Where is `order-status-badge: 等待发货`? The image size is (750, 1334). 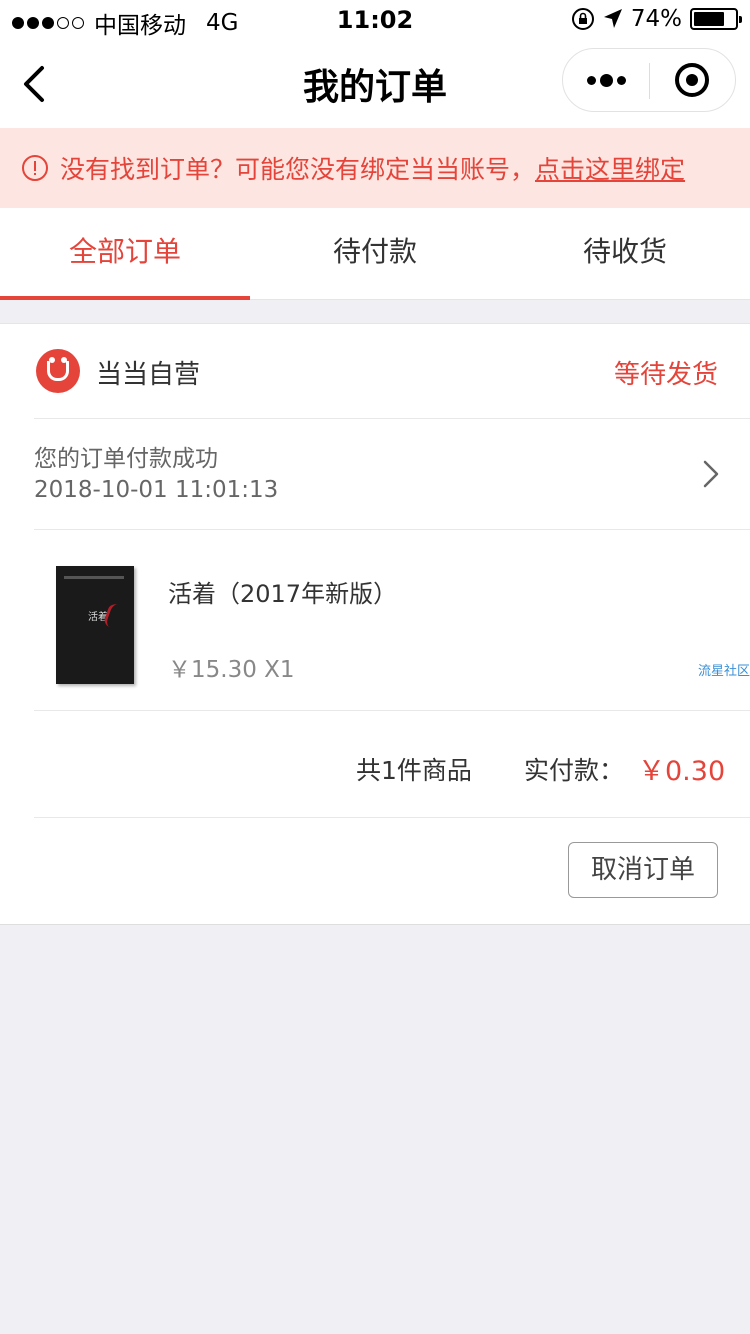
order-status-badge: 等待发货 is located at coordinates (665, 375).